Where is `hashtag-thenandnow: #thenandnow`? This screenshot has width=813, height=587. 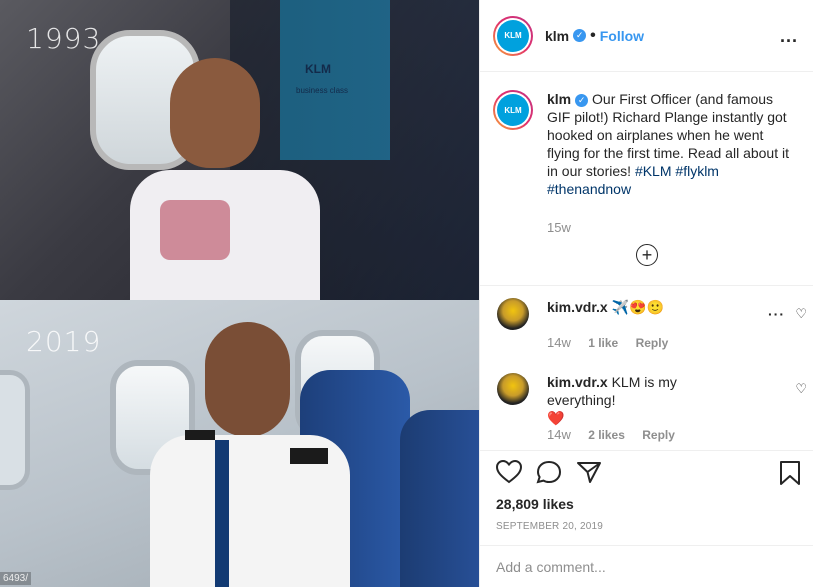
hashtag-thenandnow: #thenandnow is located at coordinates (589, 189).